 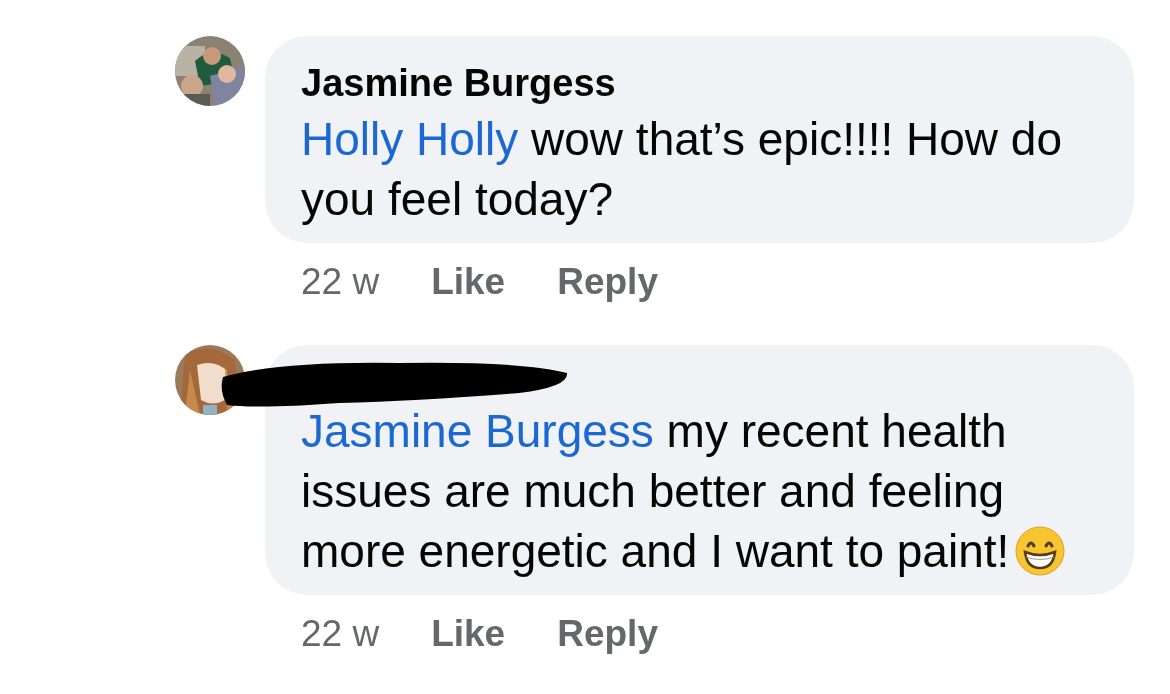 What do you see at coordinates (410, 139) in the screenshot?
I see `mention-link: Holly Holly` at bounding box center [410, 139].